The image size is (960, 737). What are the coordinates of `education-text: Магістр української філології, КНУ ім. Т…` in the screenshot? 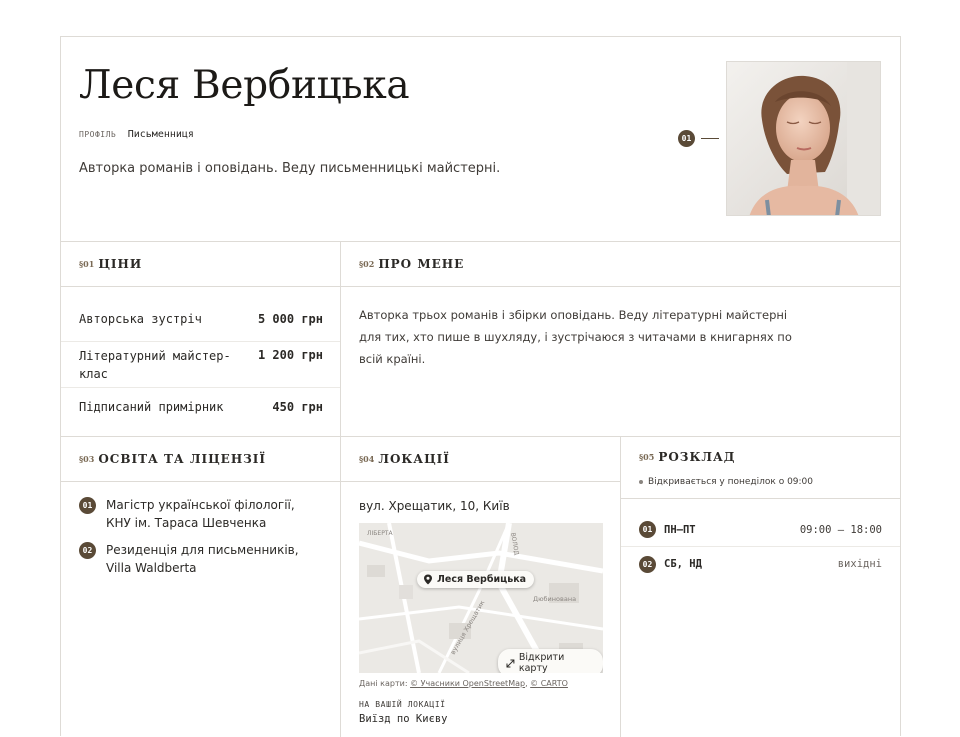 It's located at (200, 514).